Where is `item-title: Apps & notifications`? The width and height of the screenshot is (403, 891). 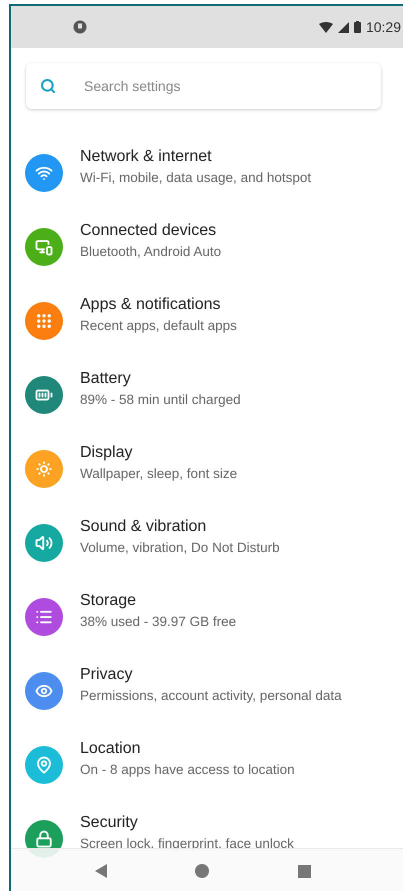
item-title: Apps & notifications is located at coordinates (151, 305).